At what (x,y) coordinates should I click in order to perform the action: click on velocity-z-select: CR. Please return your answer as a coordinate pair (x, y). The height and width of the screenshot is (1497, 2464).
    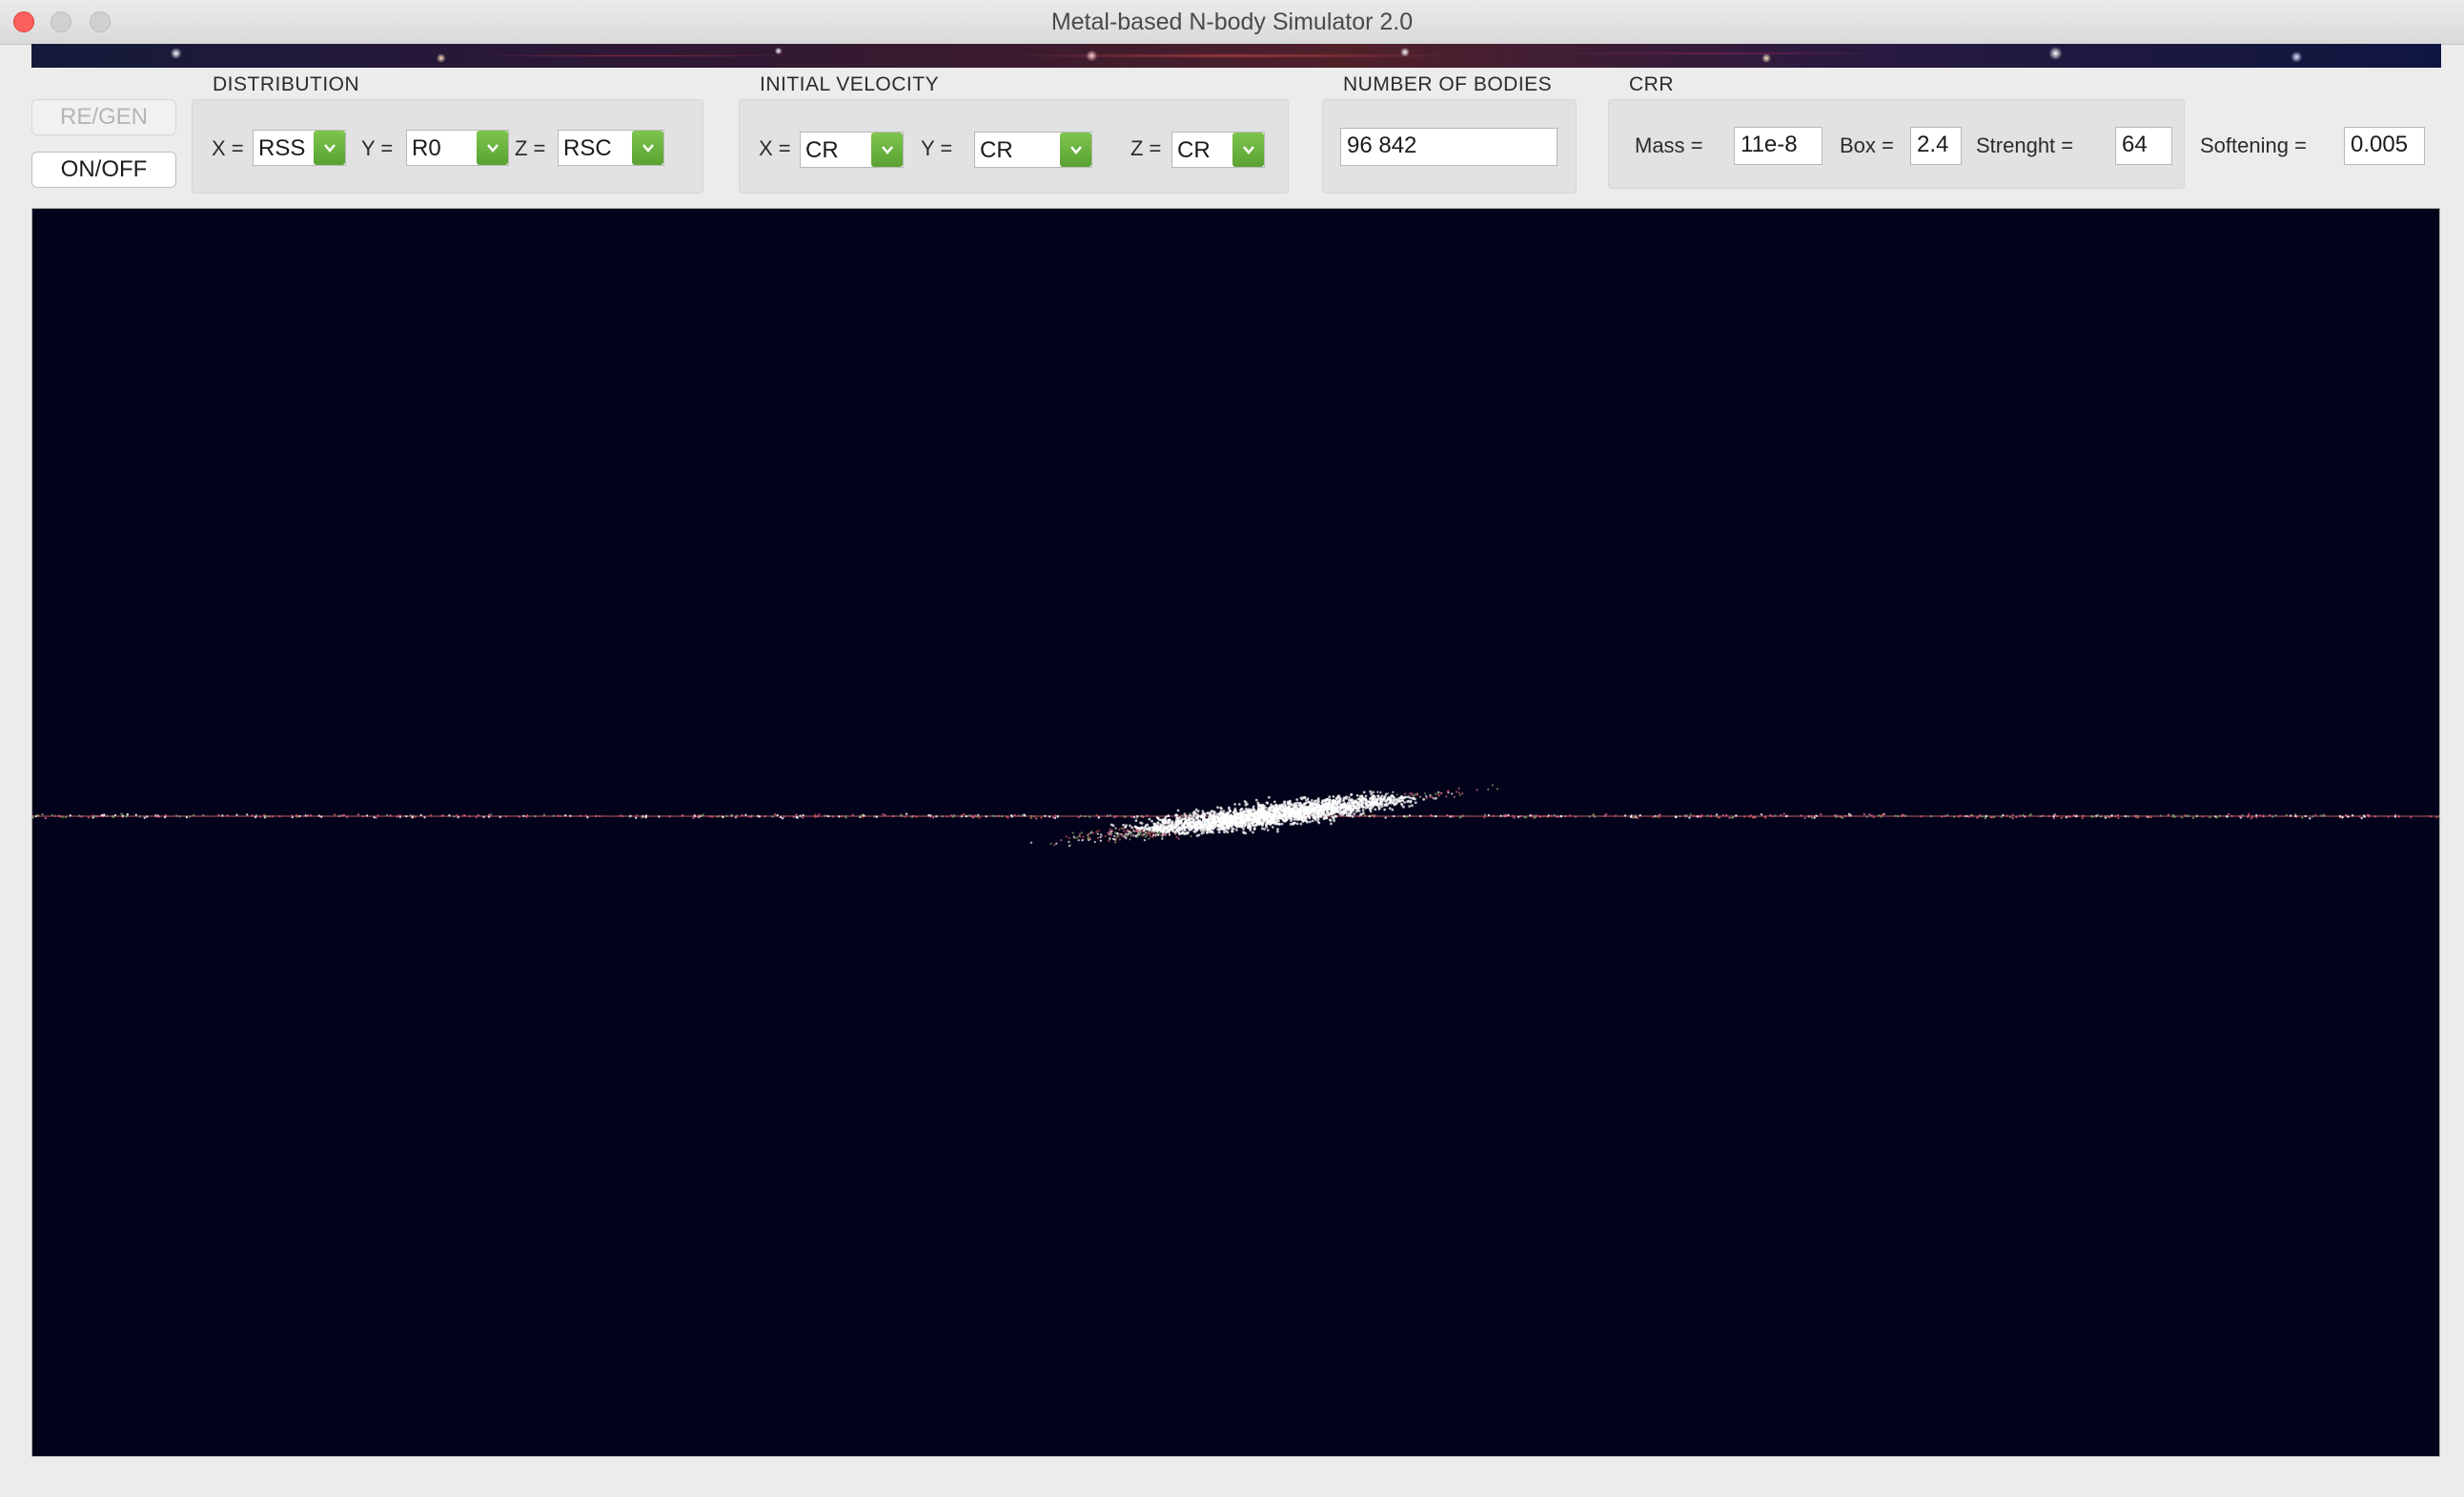
    Looking at the image, I should click on (1218, 150).